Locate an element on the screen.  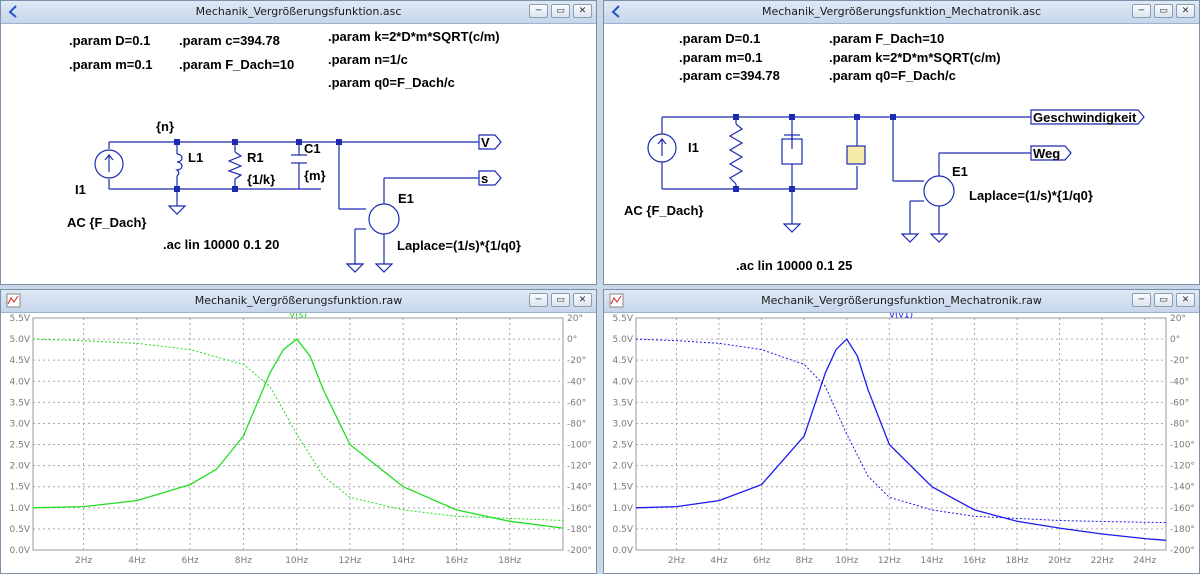
block-symbol is located at coordinates (856, 155).